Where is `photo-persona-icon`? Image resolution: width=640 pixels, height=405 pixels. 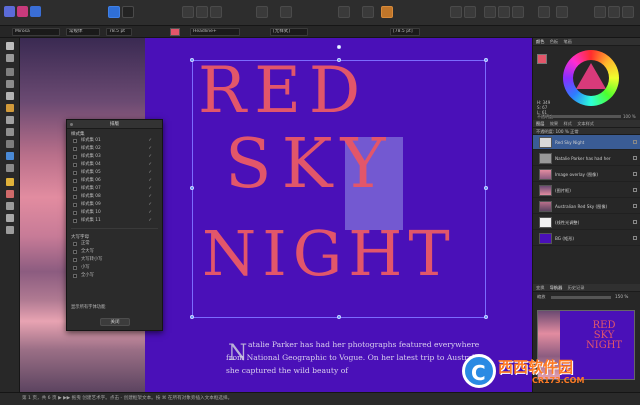 photo-persona-icon is located at coordinates (22, 11).